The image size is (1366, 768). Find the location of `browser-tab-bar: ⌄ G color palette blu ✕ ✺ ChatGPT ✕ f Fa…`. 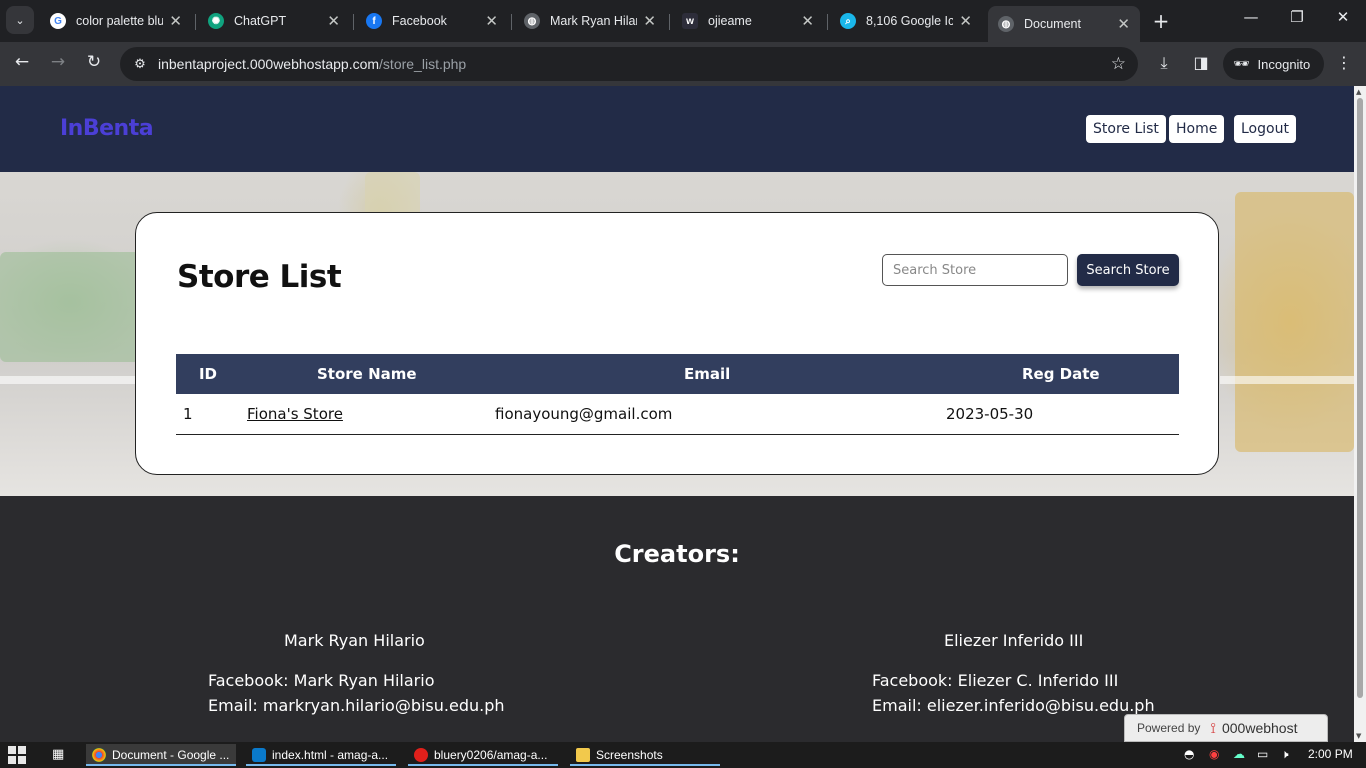

browser-tab-bar: ⌄ G color palette blu ✕ ✺ ChatGPT ✕ f Fa… is located at coordinates (683, 21).